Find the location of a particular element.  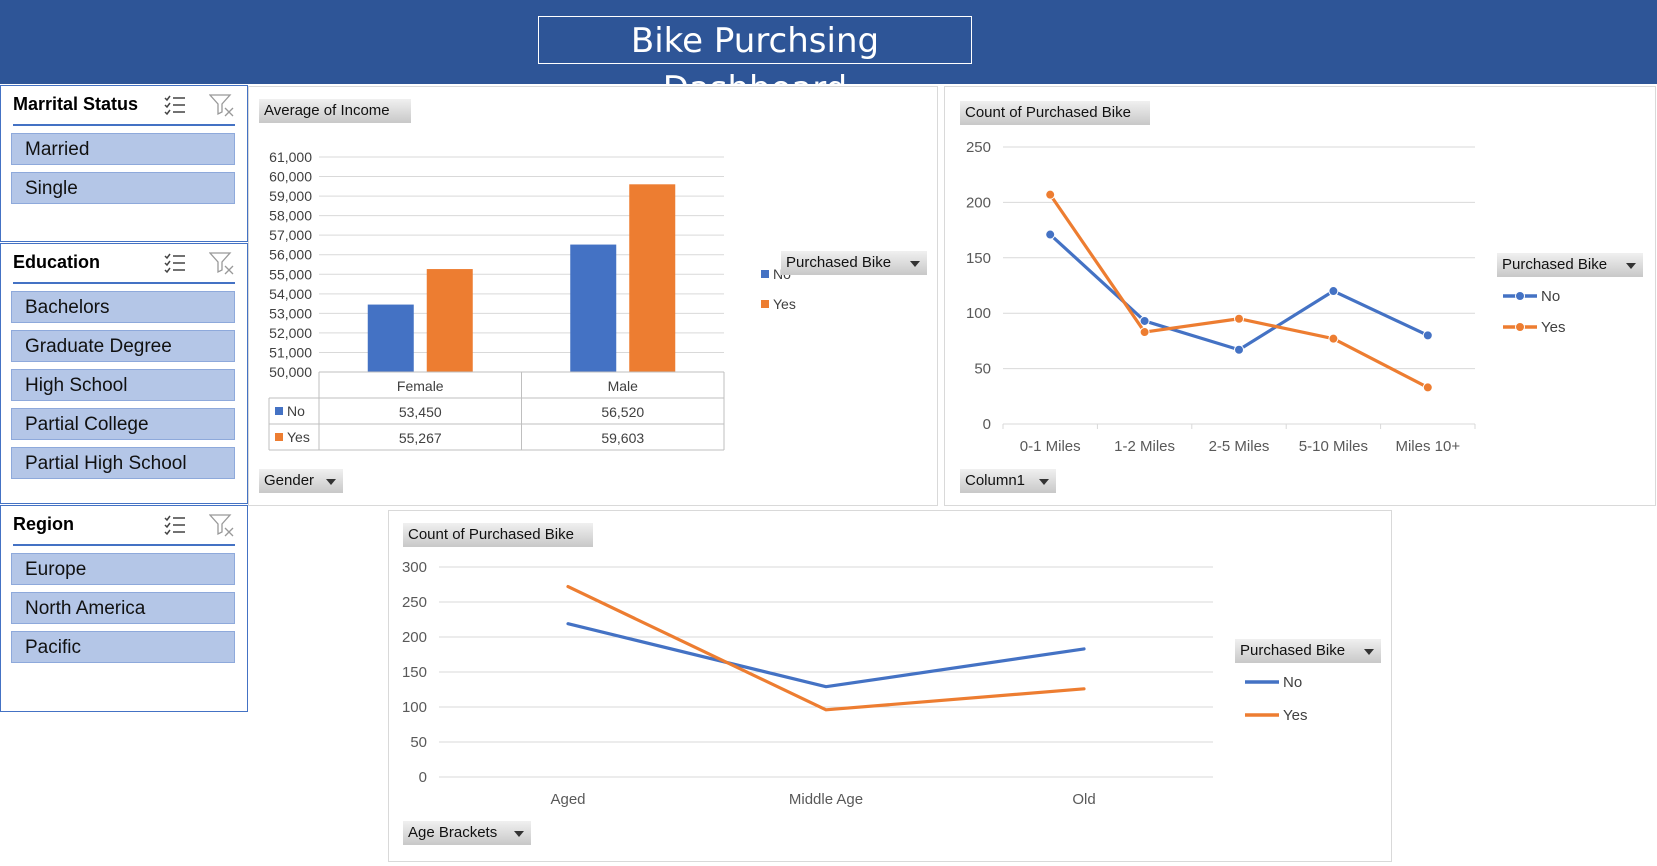

table-cell-value: 55,267 is located at coordinates (420, 438).